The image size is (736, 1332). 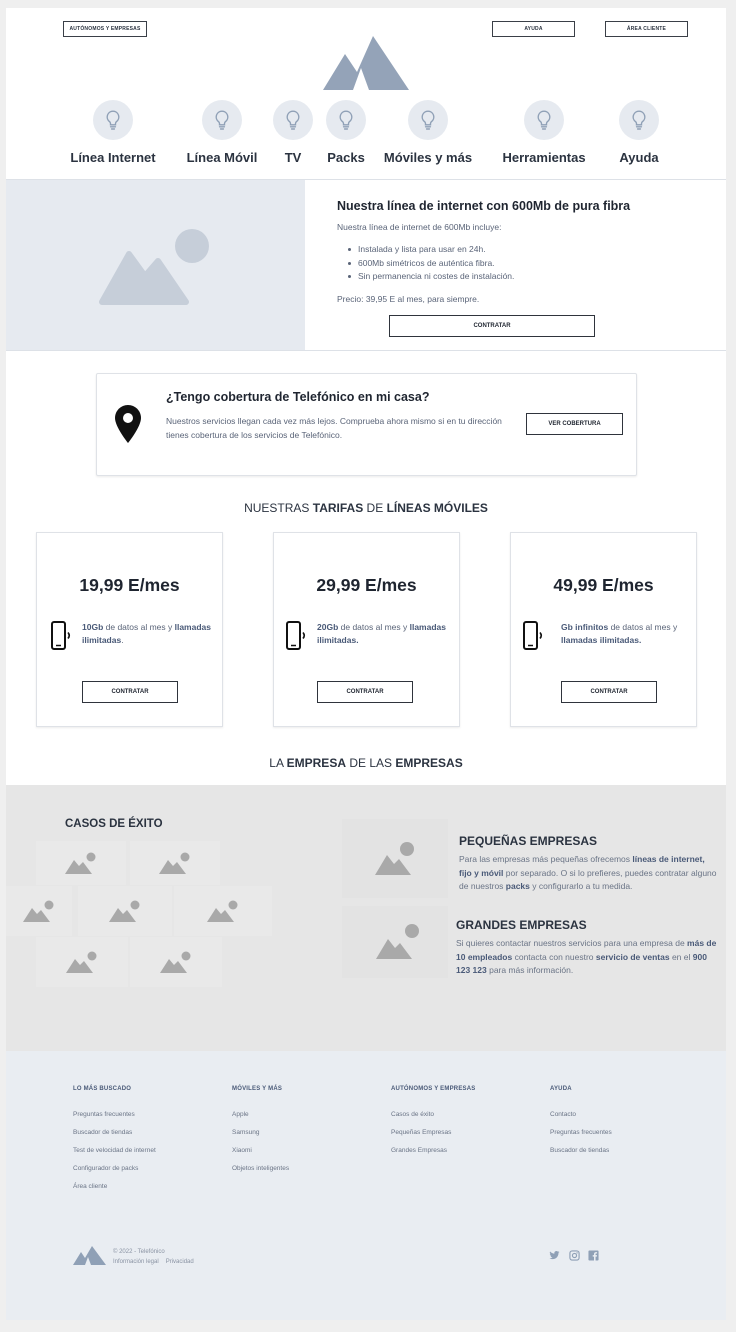 I want to click on nav-item-label: Línea Internet, so click(x=112, y=157).